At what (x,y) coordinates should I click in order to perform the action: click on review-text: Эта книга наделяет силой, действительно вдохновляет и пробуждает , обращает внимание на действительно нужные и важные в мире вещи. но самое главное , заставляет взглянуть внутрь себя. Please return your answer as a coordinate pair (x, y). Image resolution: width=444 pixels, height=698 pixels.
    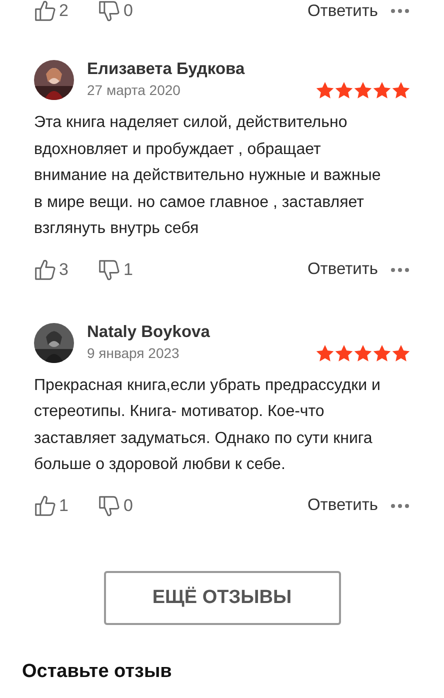
    Looking at the image, I should click on (208, 176).